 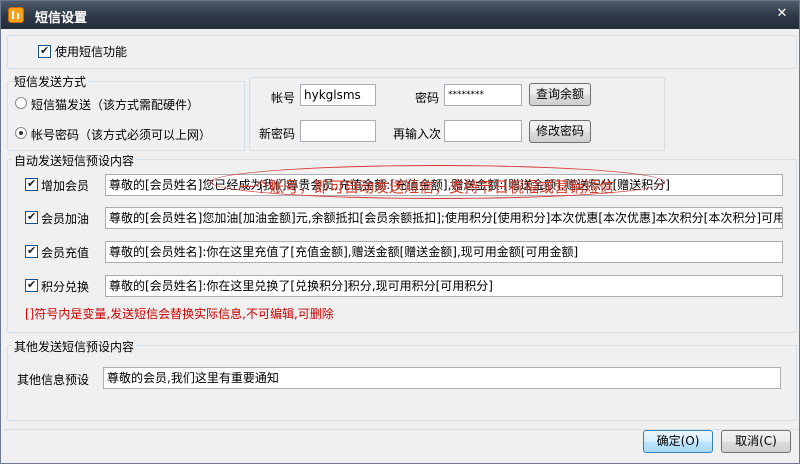 What do you see at coordinates (61, 18) in the screenshot?
I see `window-title: 短信设置` at bounding box center [61, 18].